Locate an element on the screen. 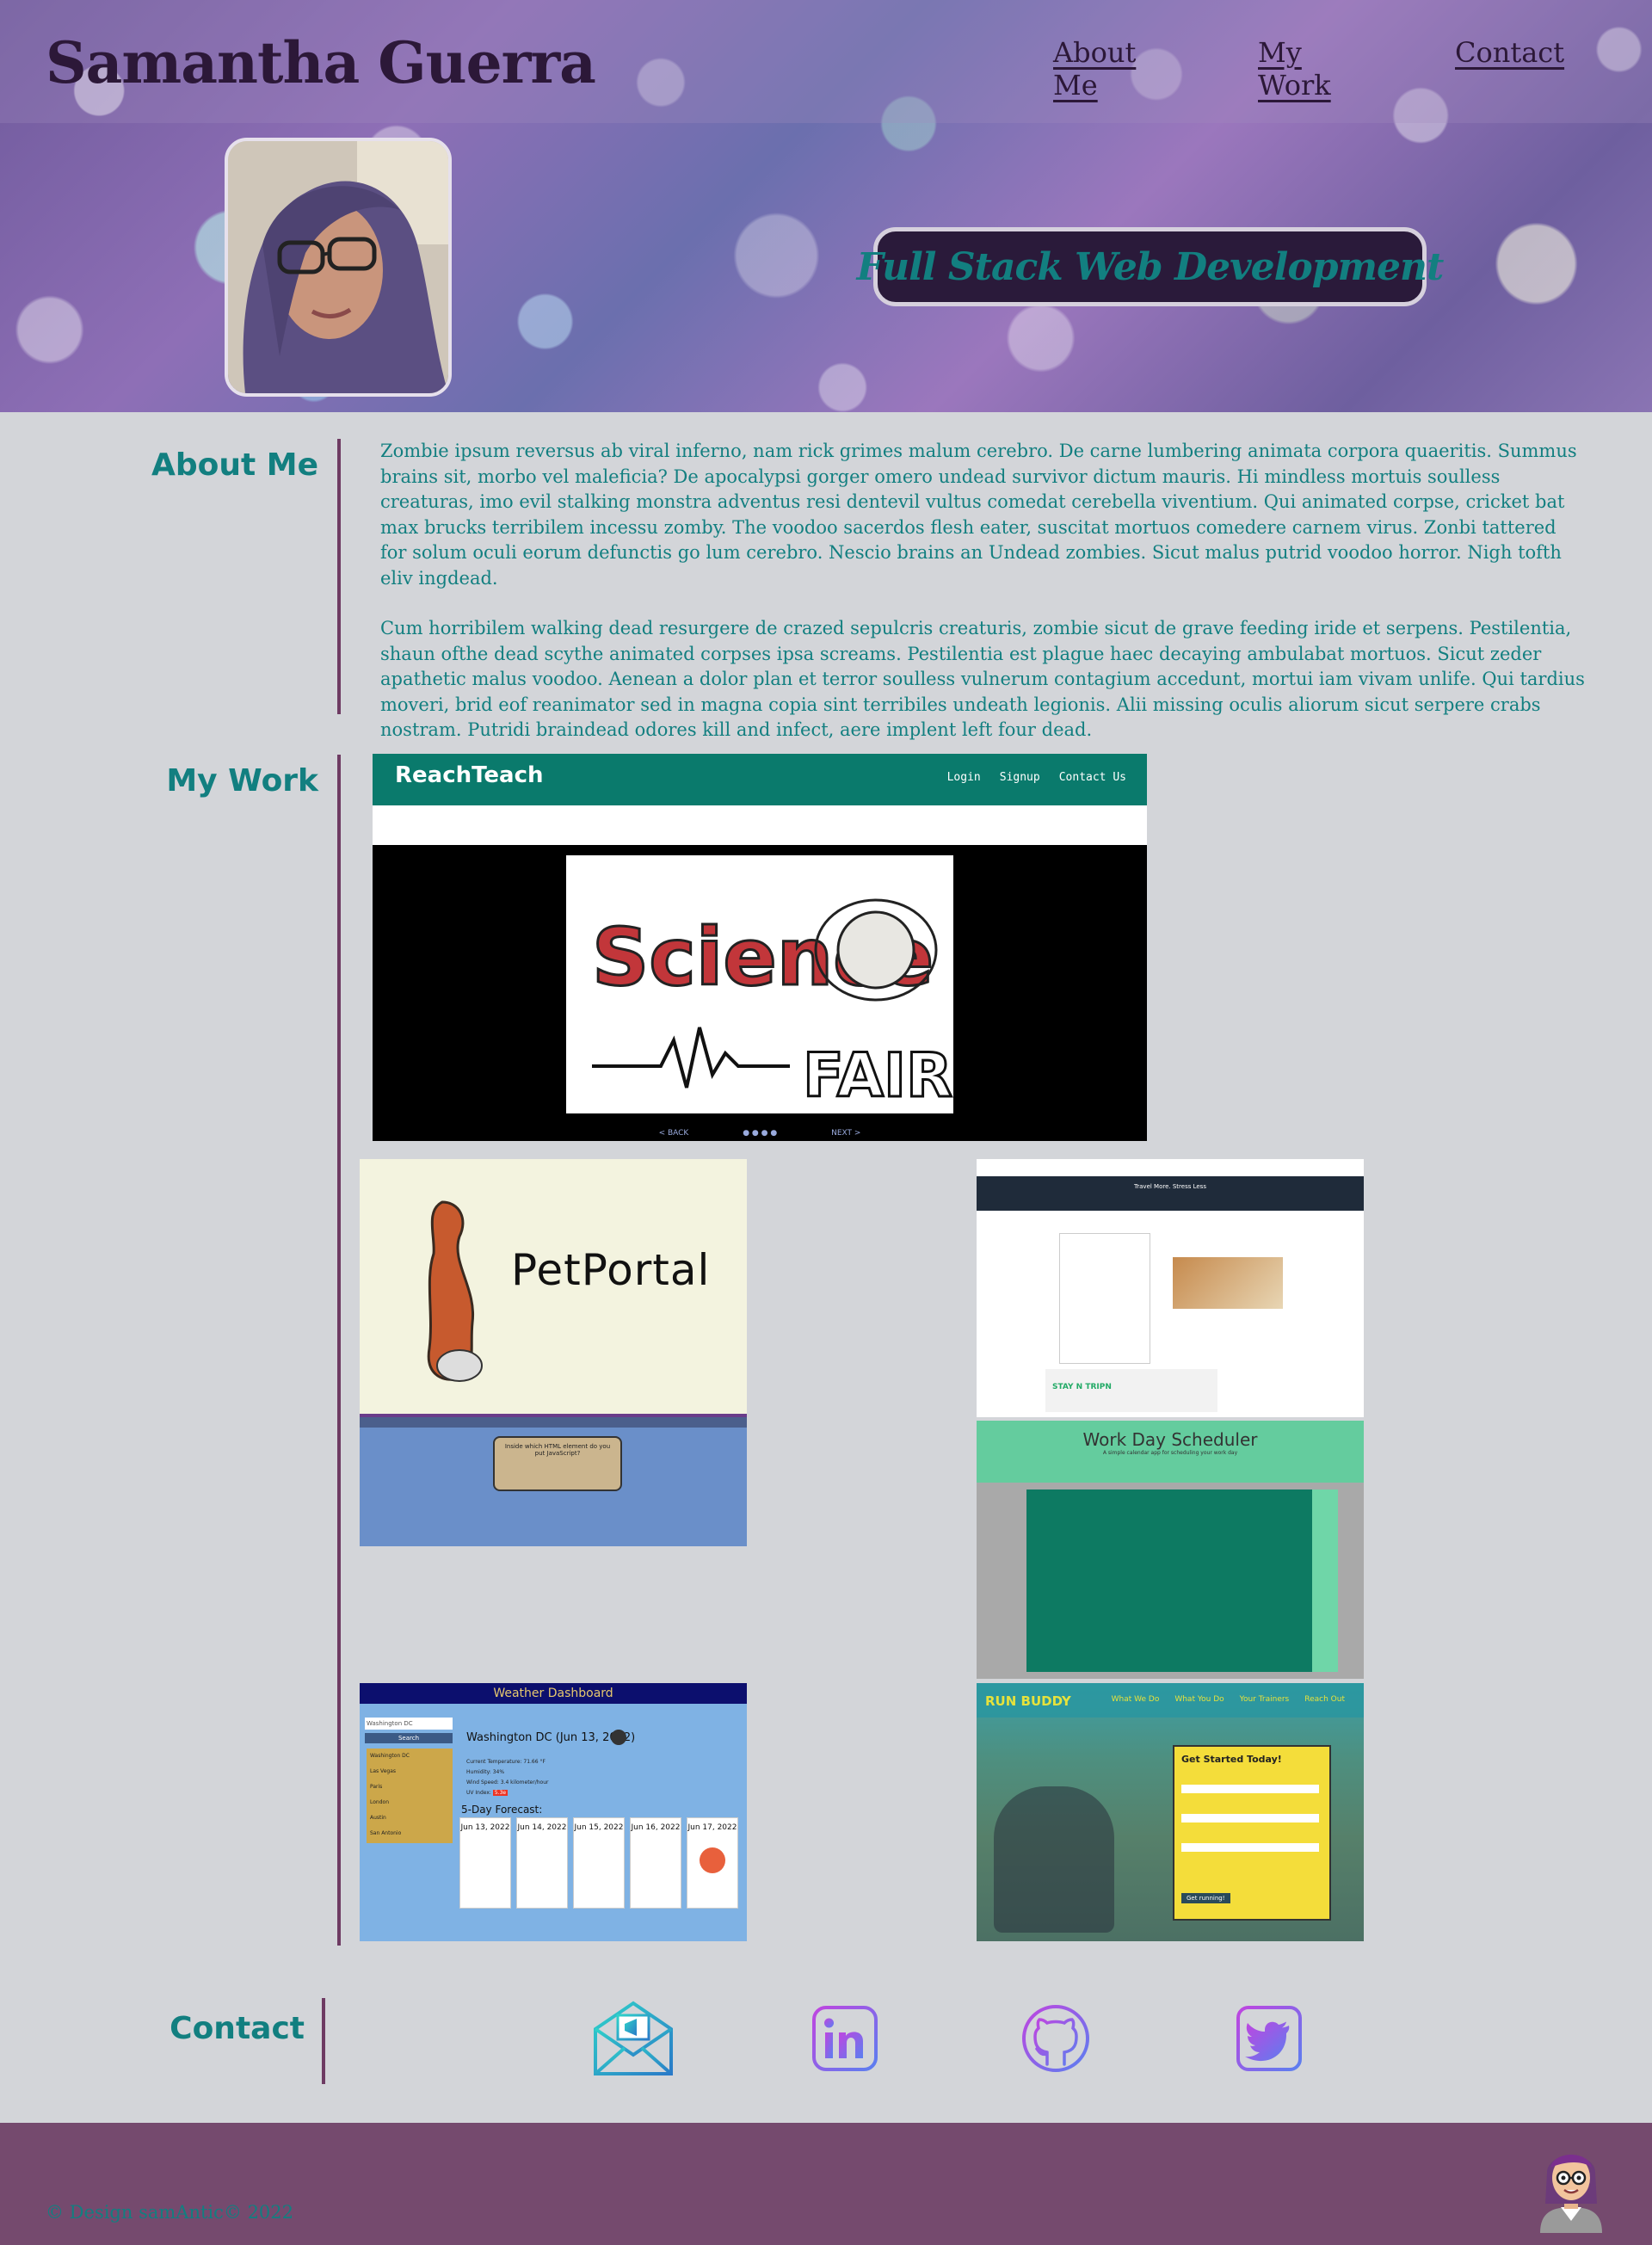 This screenshot has height=2245, width=1652. reachteach-login: Login is located at coordinates (963, 777).